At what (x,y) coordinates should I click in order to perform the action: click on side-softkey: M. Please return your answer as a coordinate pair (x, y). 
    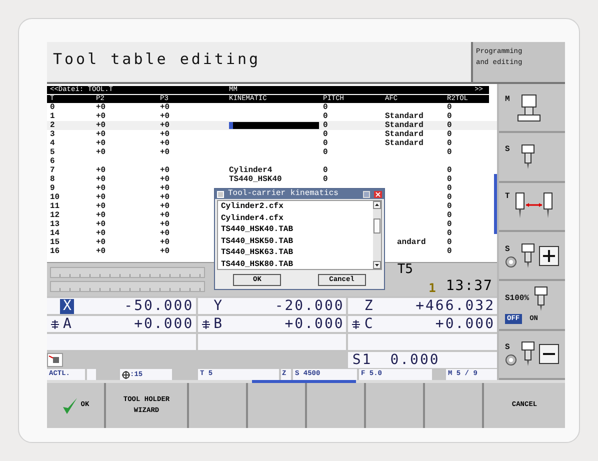
    Looking at the image, I should click on (532, 109).